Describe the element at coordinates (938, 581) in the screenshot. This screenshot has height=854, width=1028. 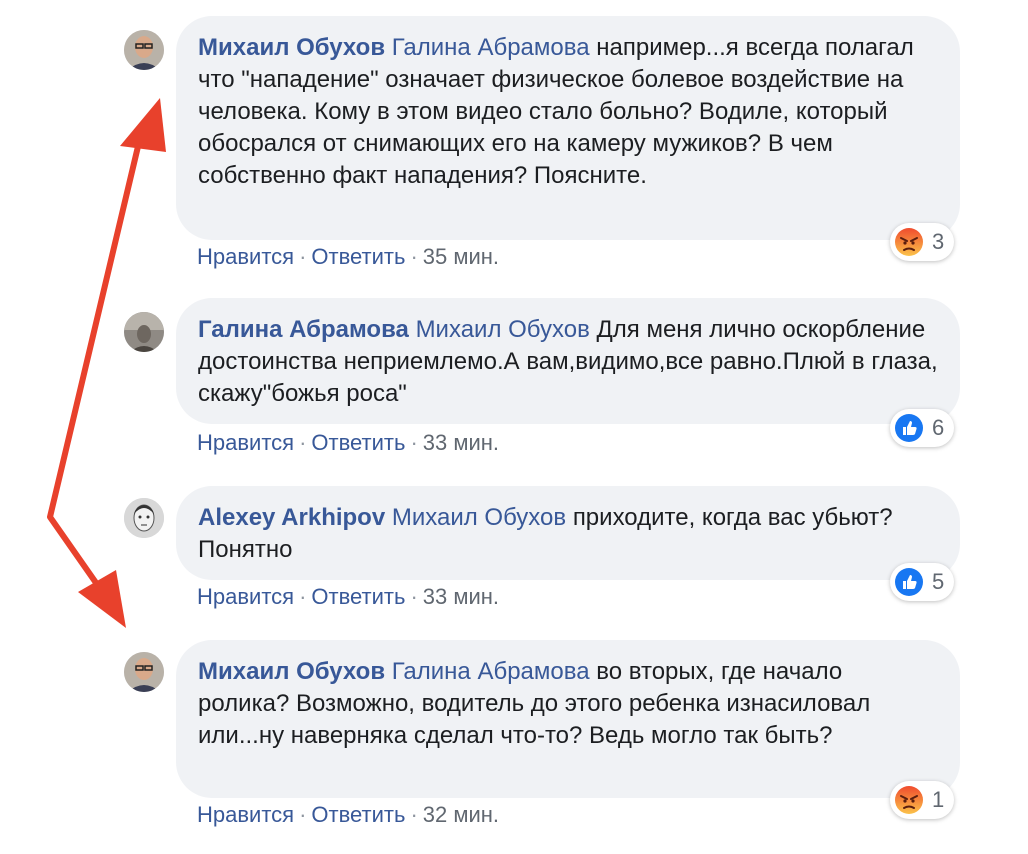
I see `reaction-count: 5` at that location.